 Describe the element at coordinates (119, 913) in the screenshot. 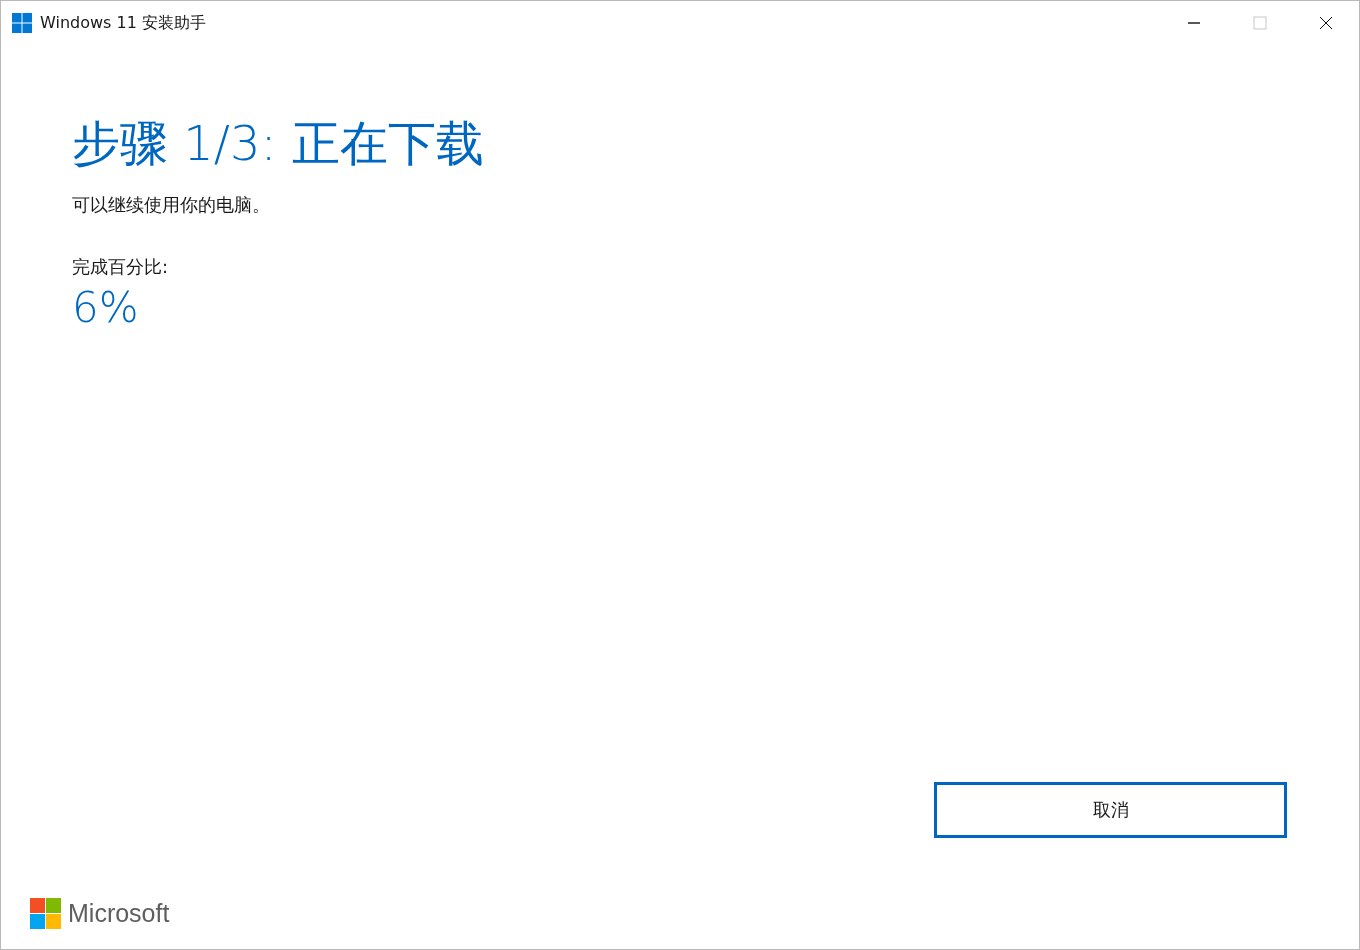

I see `brand-name: Microsoft` at that location.